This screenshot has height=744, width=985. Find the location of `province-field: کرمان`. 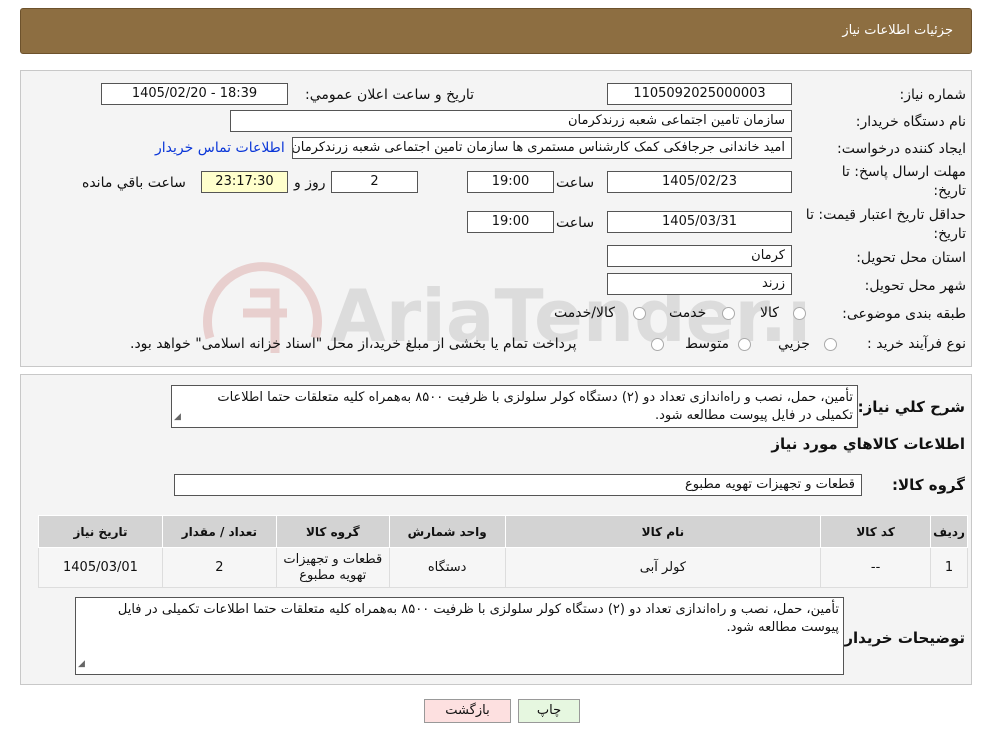

province-field: کرمان is located at coordinates (699, 256).